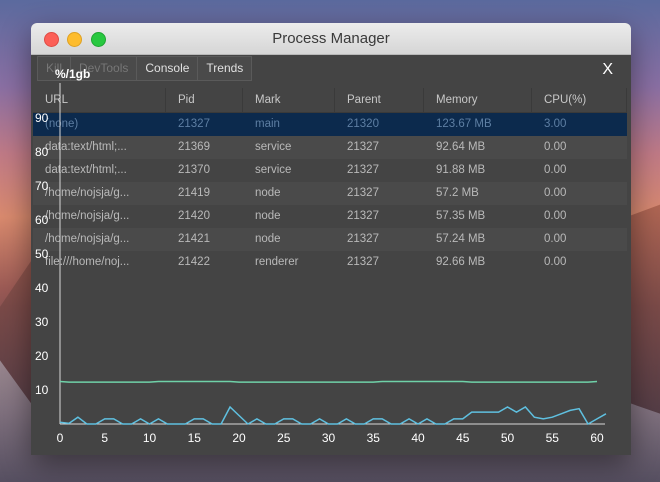  I want to click on devtools-button: DevTools, so click(104, 68).